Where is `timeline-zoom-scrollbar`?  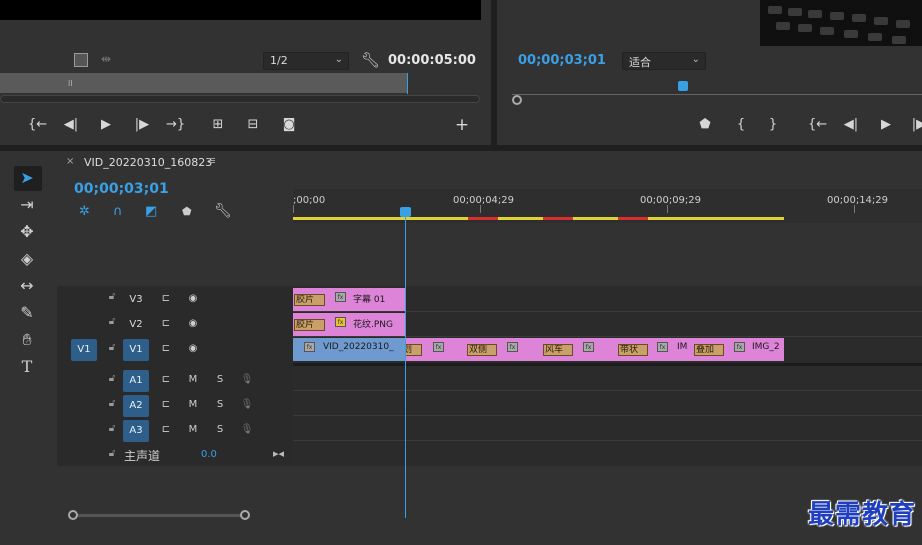
timeline-zoom-scrollbar is located at coordinates (159, 515).